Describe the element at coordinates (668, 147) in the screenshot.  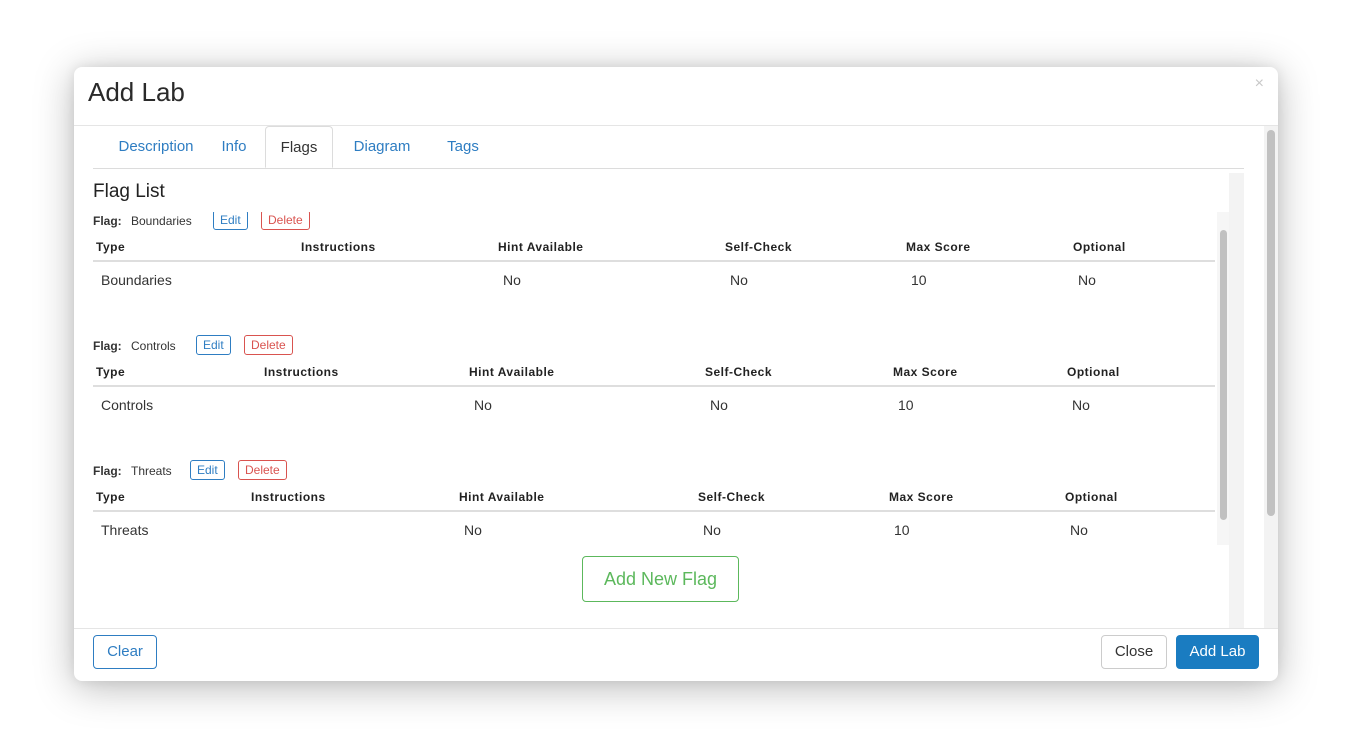
I see `tab-bar: Description Info Flags Diagram Tags` at that location.